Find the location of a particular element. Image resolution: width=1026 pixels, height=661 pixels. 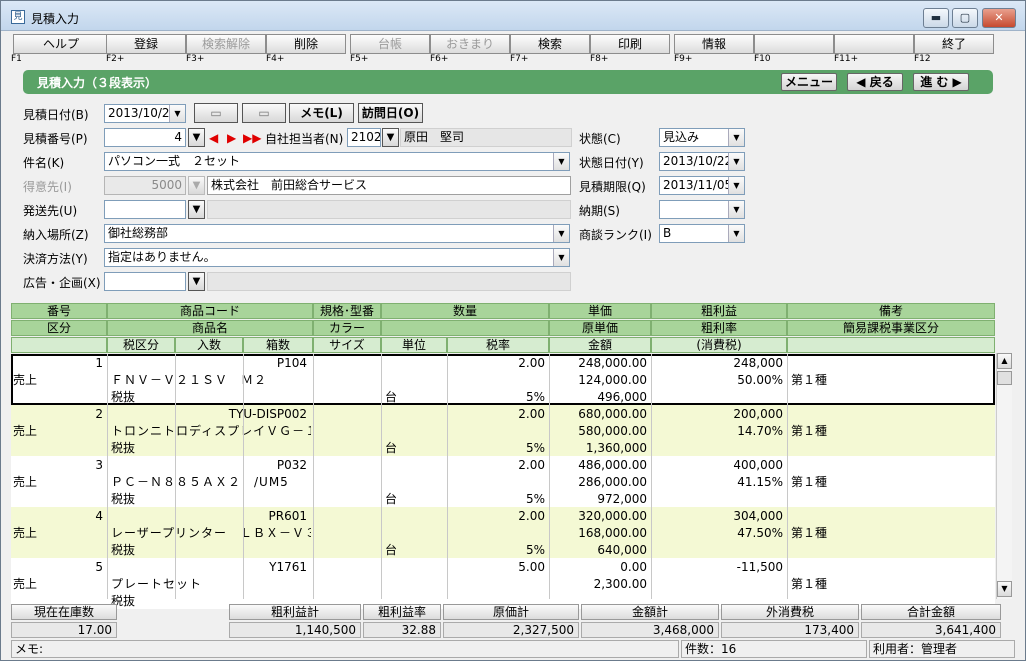

place-select: 御社総務部 ▼ is located at coordinates (337, 233).